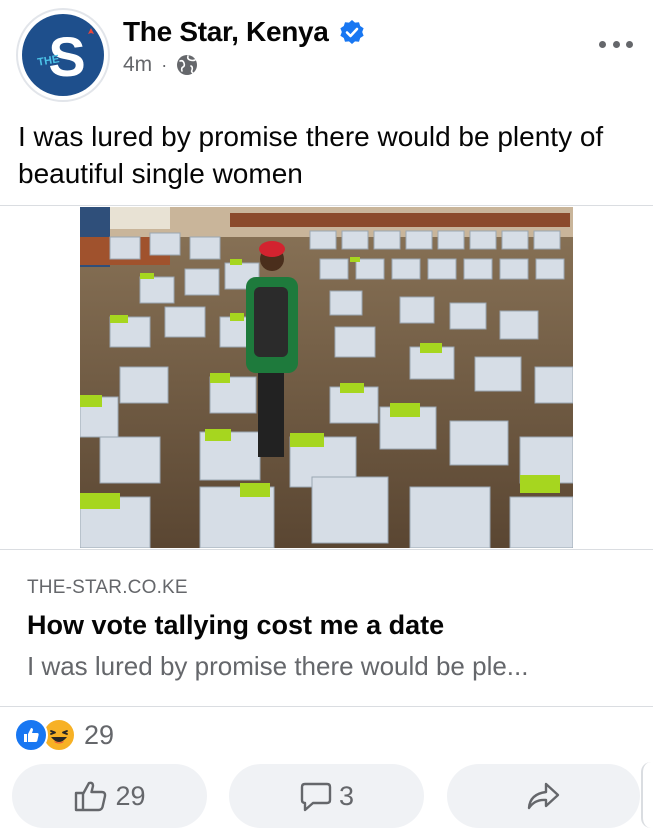 The height and width of the screenshot is (831, 653). I want to click on share-button, so click(543, 796).